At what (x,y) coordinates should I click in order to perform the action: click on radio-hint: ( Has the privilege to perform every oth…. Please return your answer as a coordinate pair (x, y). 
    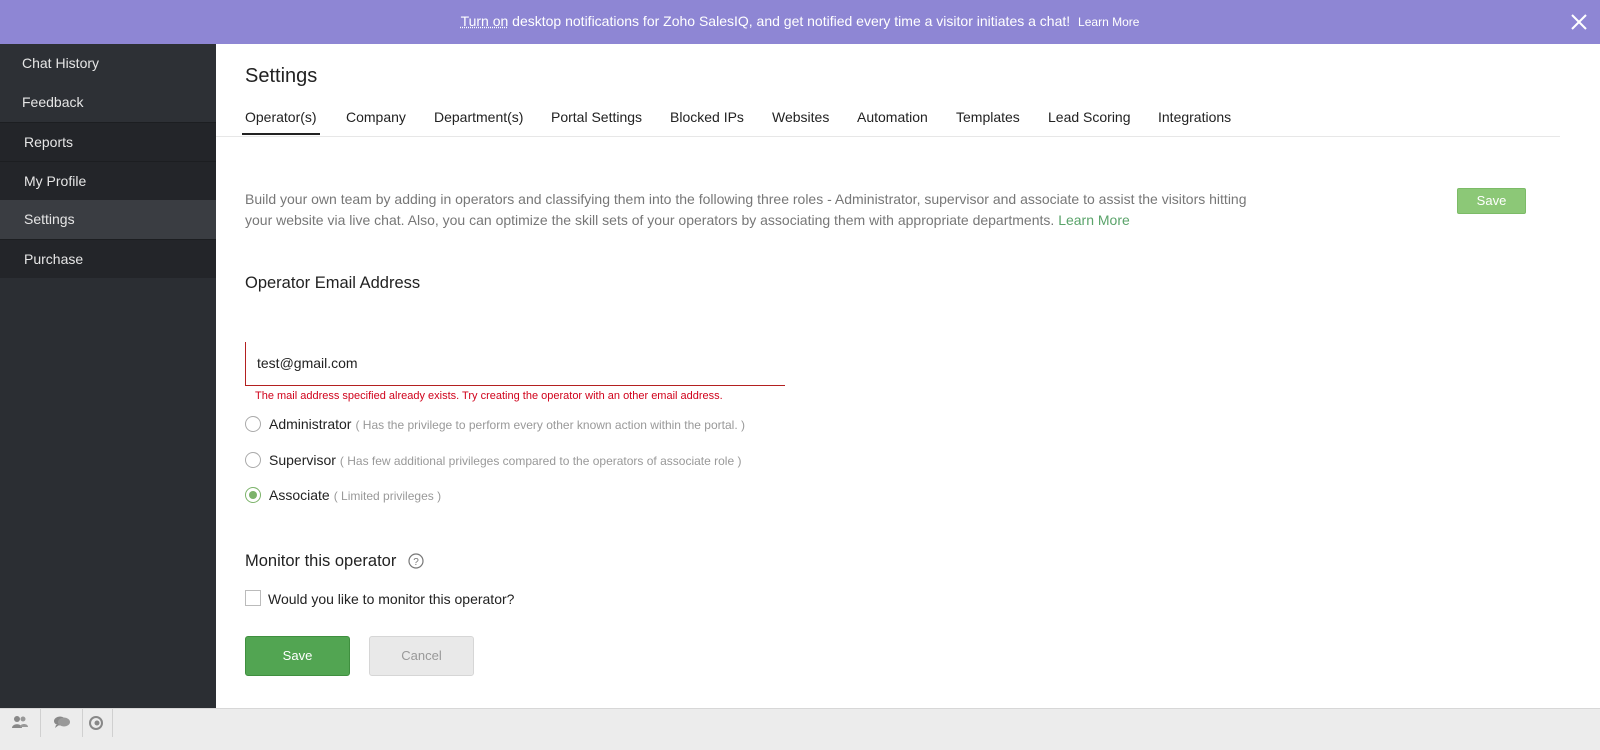
    Looking at the image, I should click on (550, 425).